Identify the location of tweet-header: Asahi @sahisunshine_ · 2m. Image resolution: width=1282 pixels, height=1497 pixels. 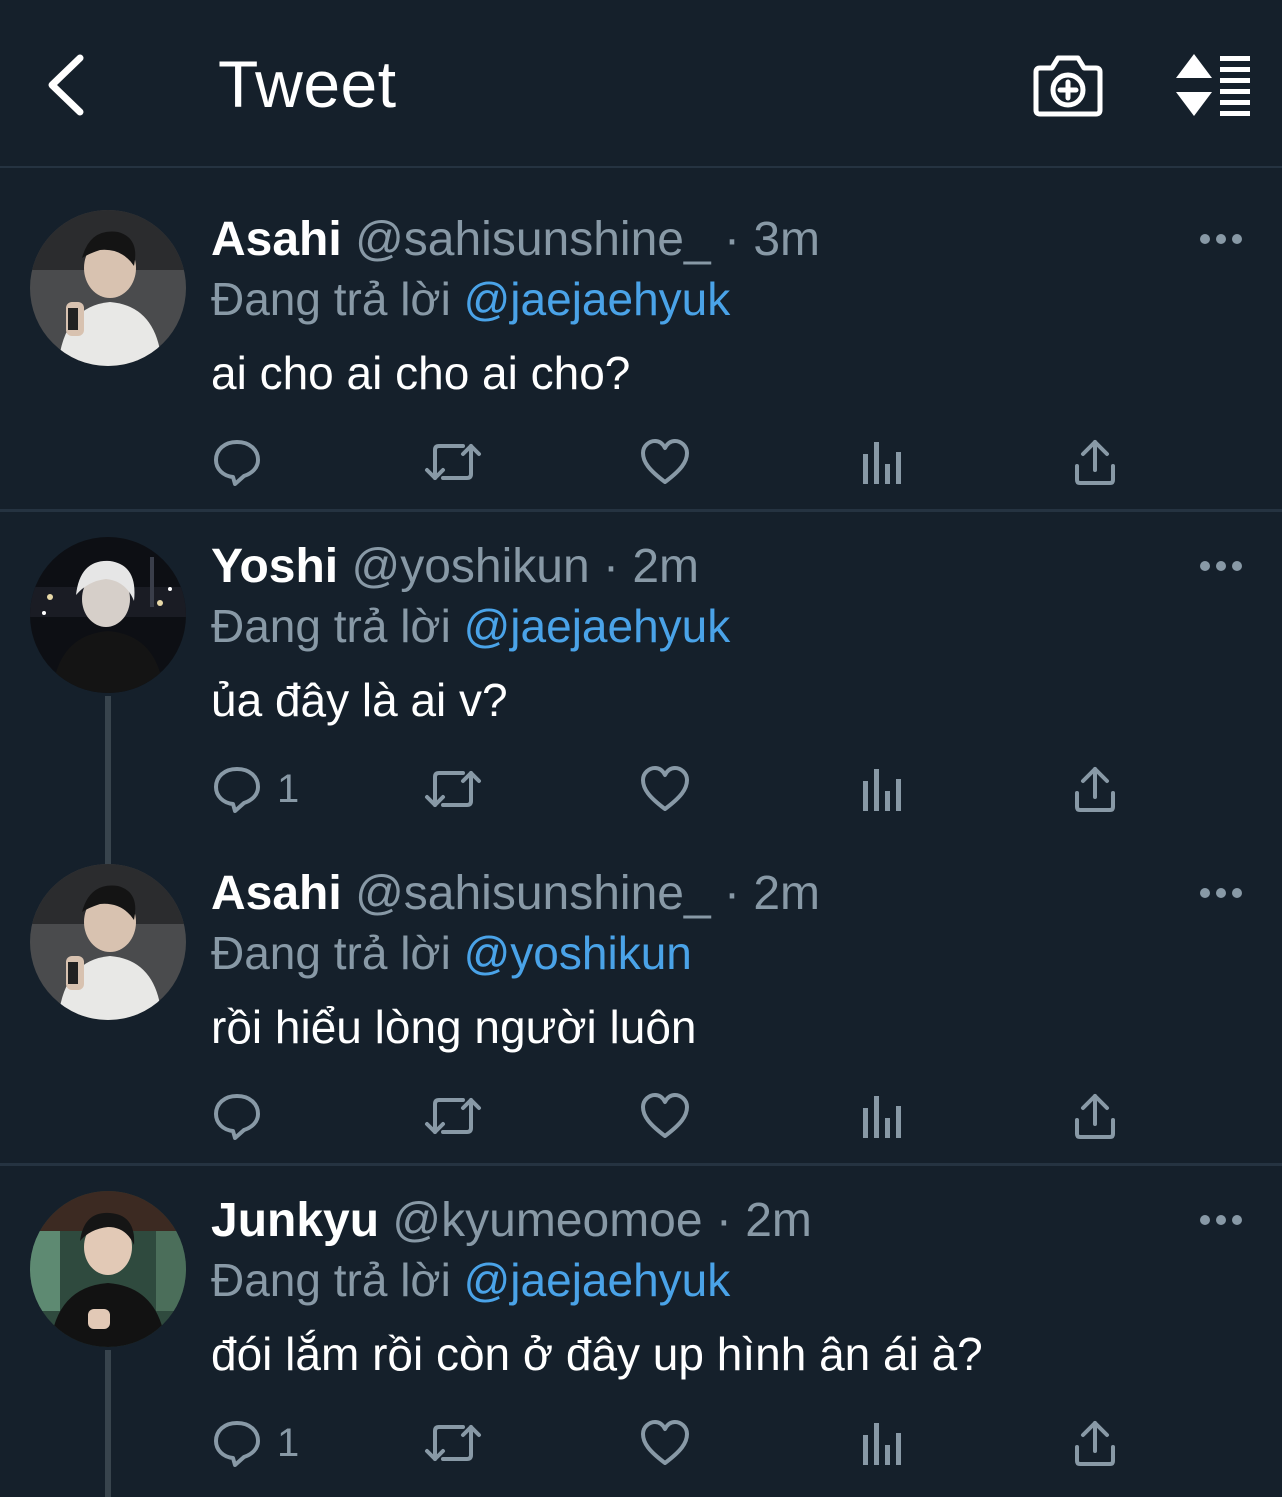
(515, 893).